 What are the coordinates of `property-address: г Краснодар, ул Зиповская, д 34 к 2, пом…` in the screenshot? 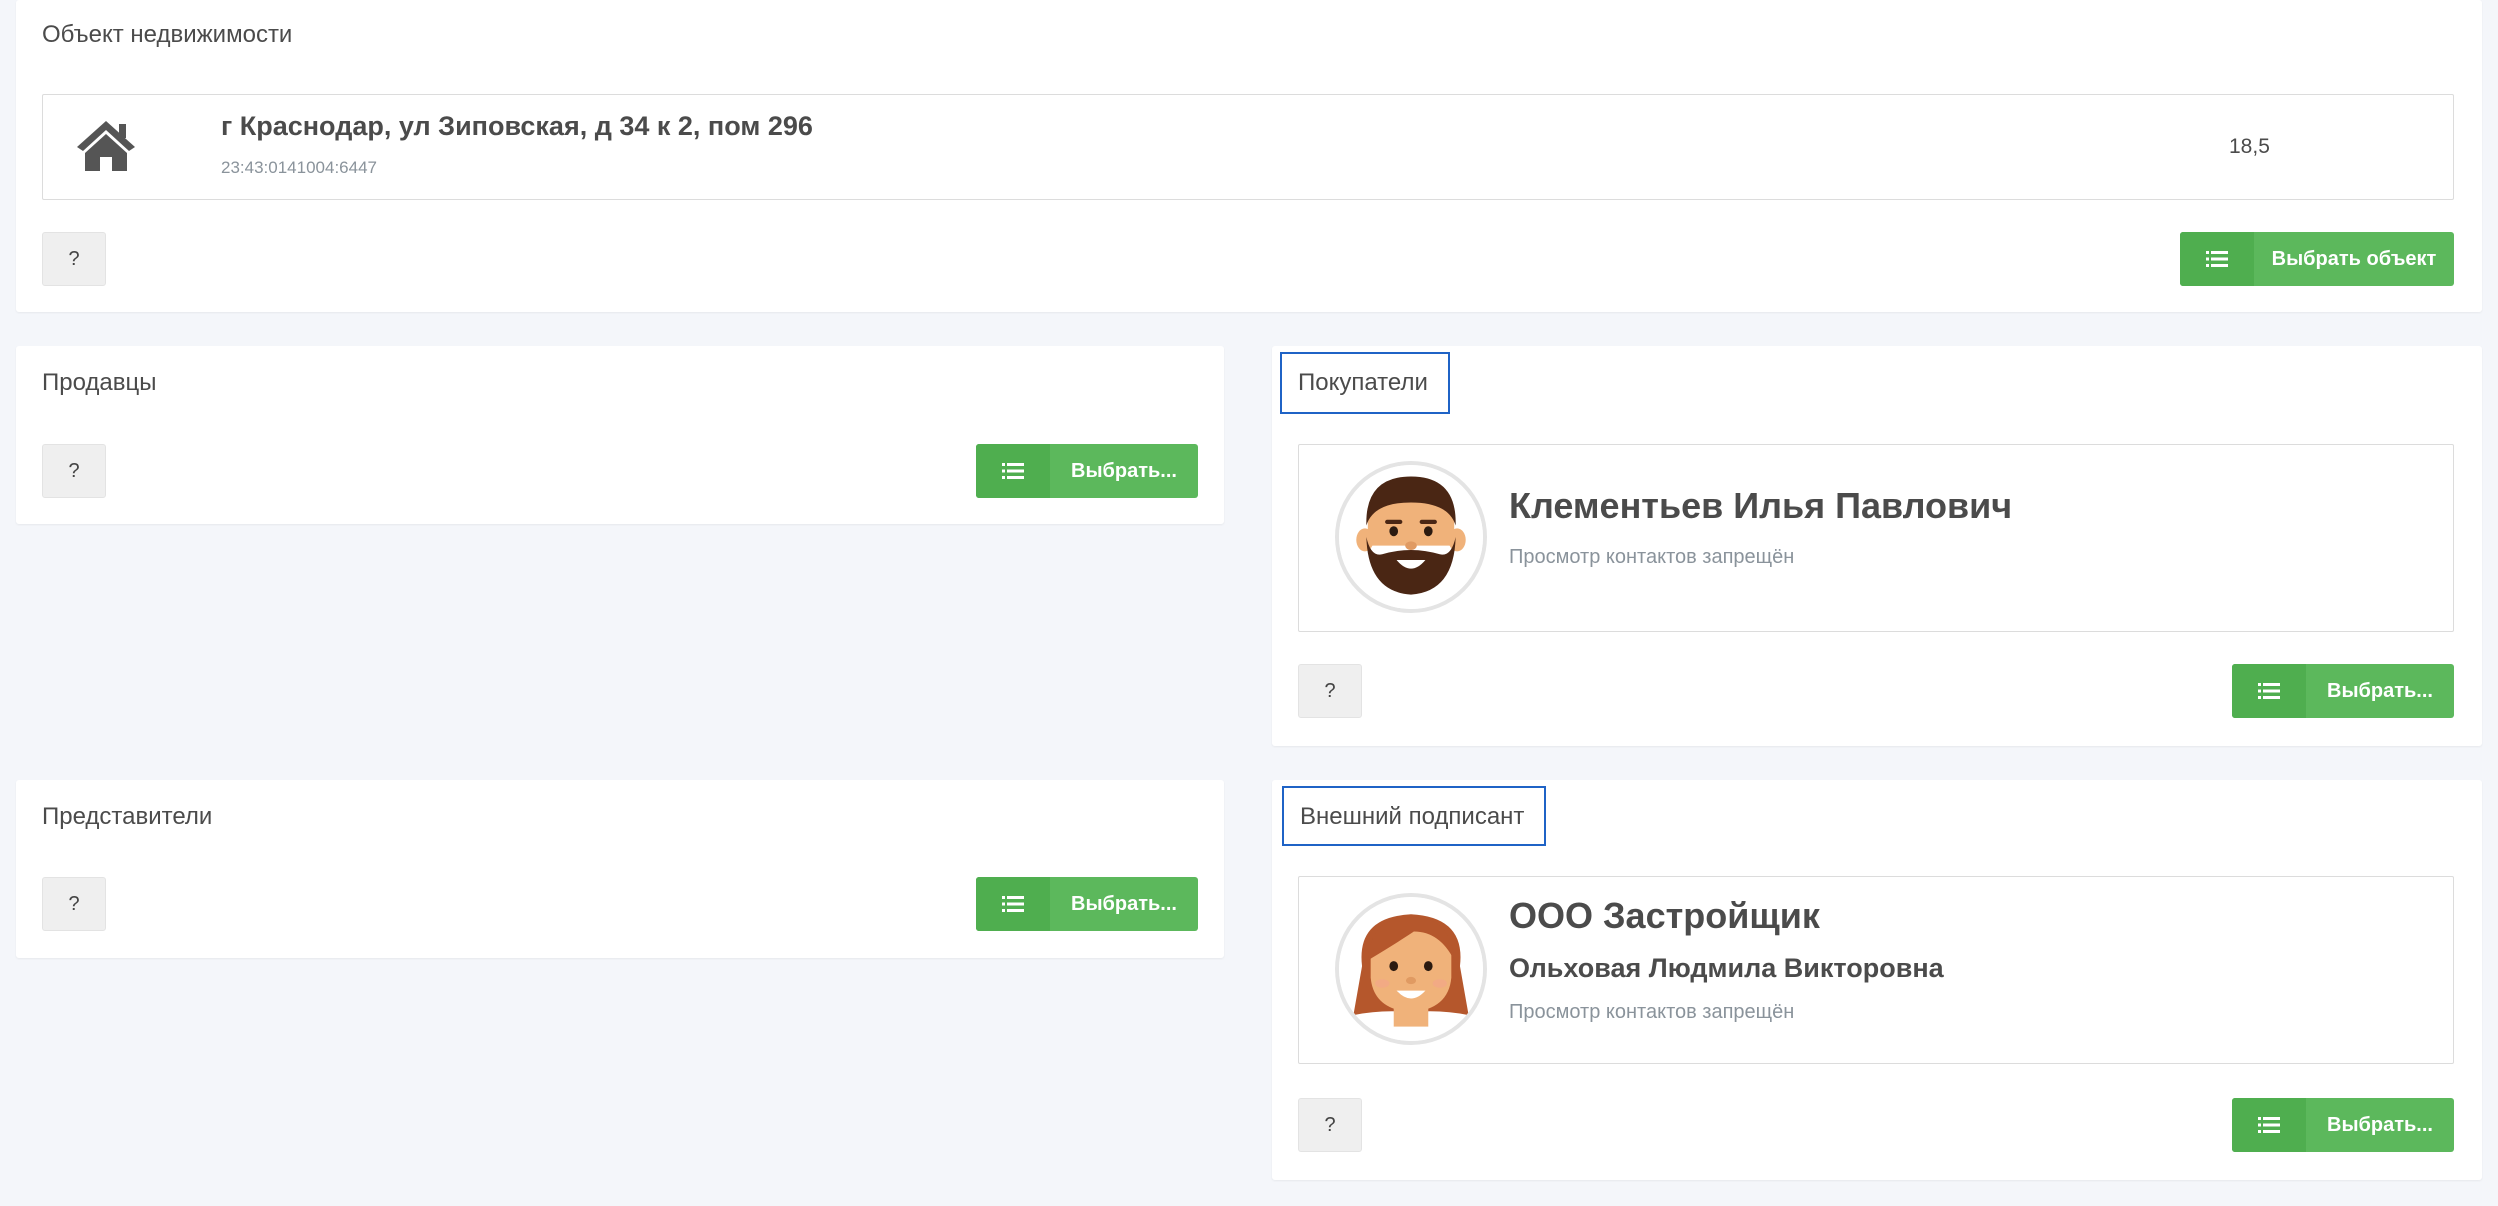 It's located at (517, 126).